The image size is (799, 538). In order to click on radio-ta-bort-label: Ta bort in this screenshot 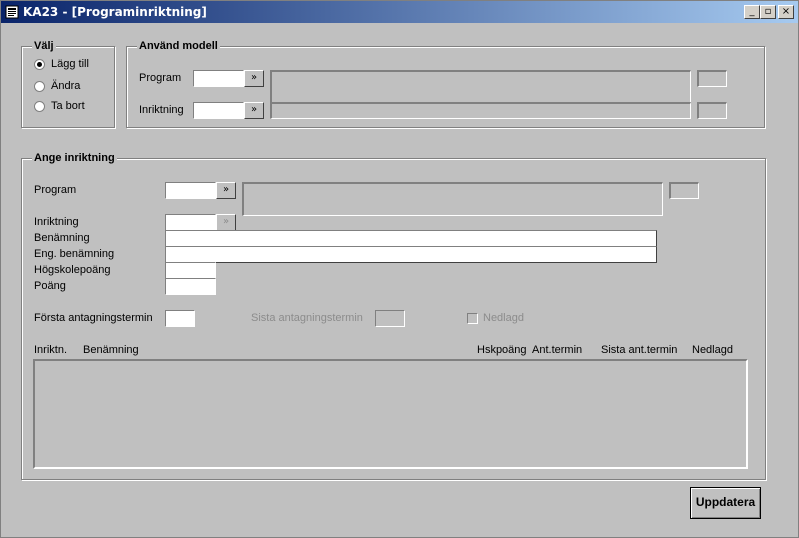, I will do `click(68, 106)`.